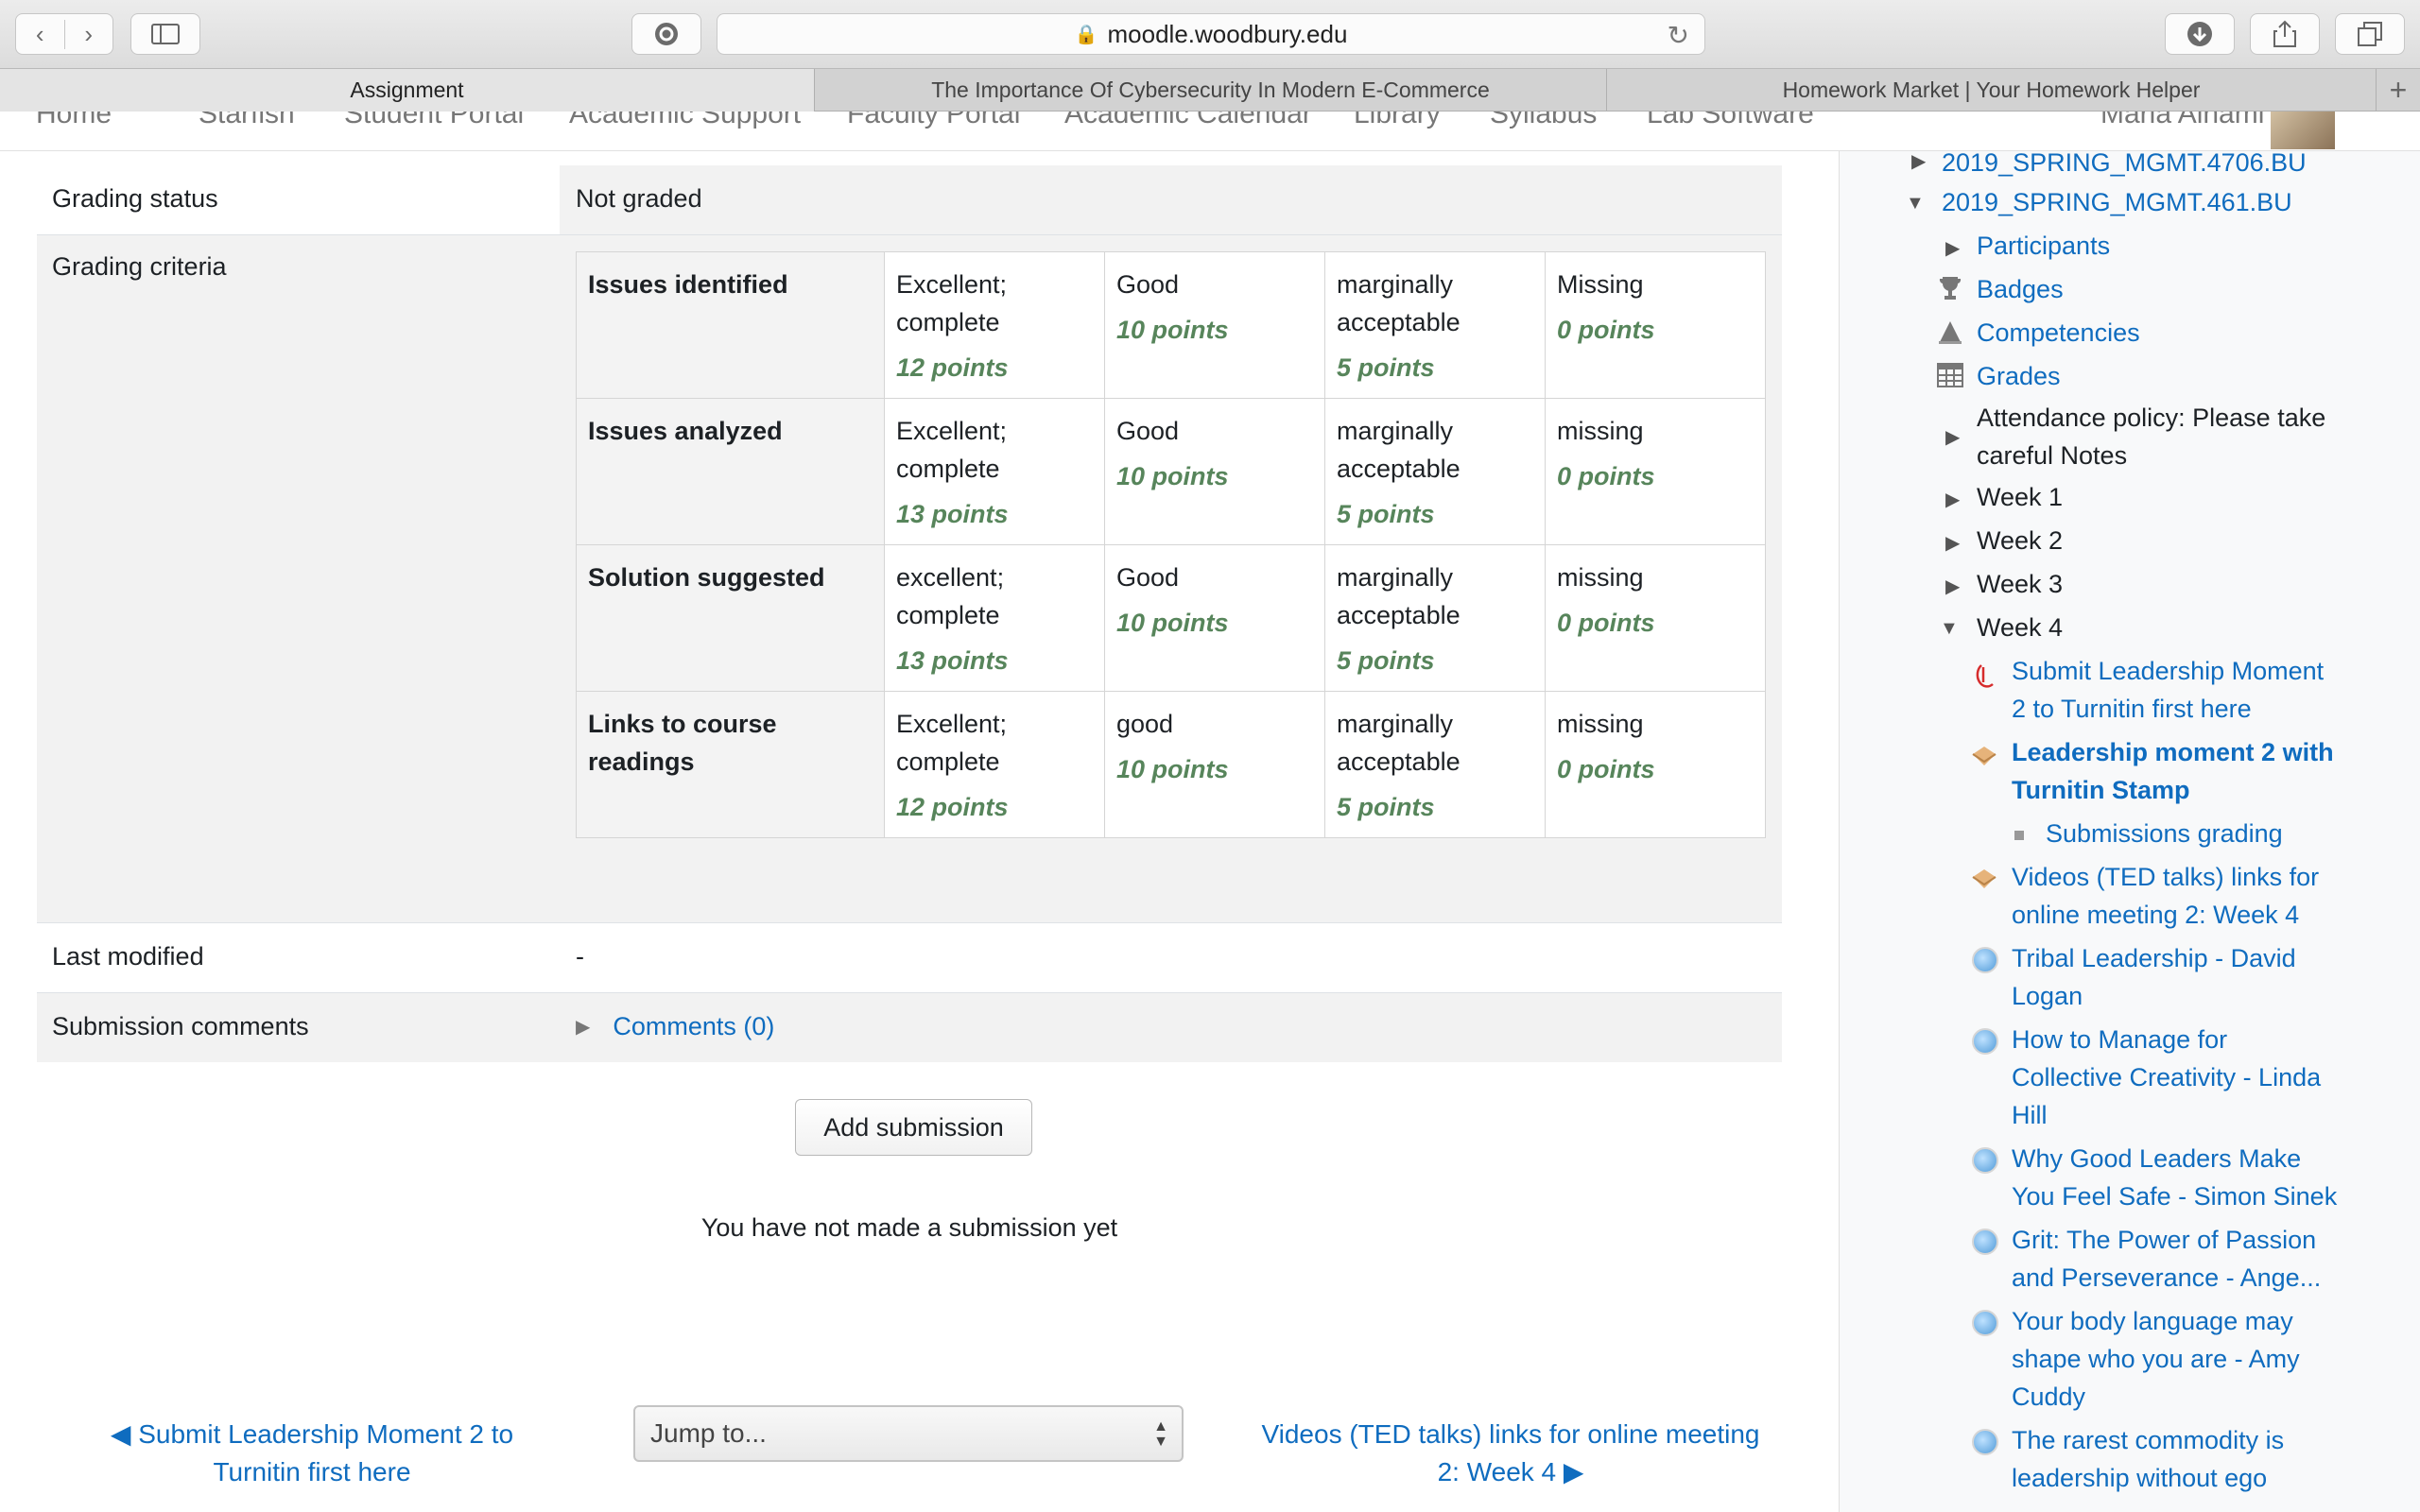 The height and width of the screenshot is (1512, 2420). What do you see at coordinates (730, 325) in the screenshot?
I see `rubric-criterion: Issues identified` at bounding box center [730, 325].